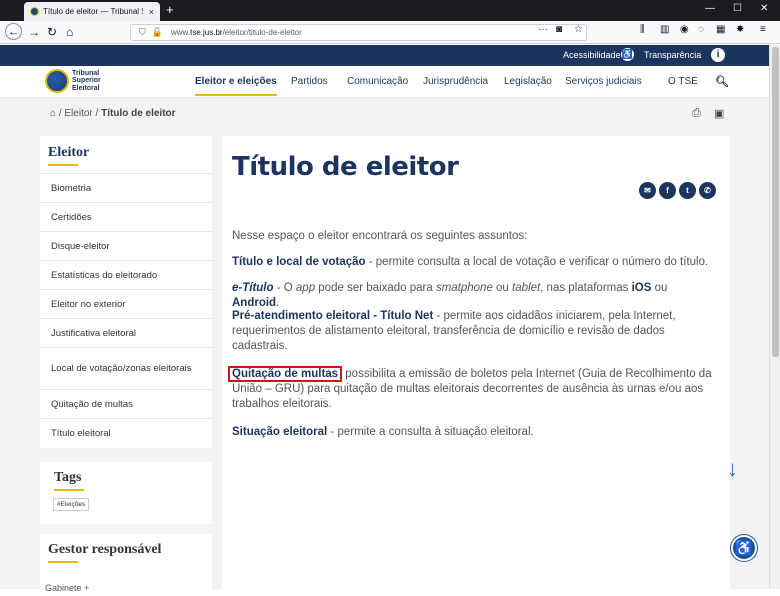 This screenshot has height=596, width=780. What do you see at coordinates (126, 245) in the screenshot?
I see `sidebar-item-disque-eleitor: Disque-eleitor` at bounding box center [126, 245].